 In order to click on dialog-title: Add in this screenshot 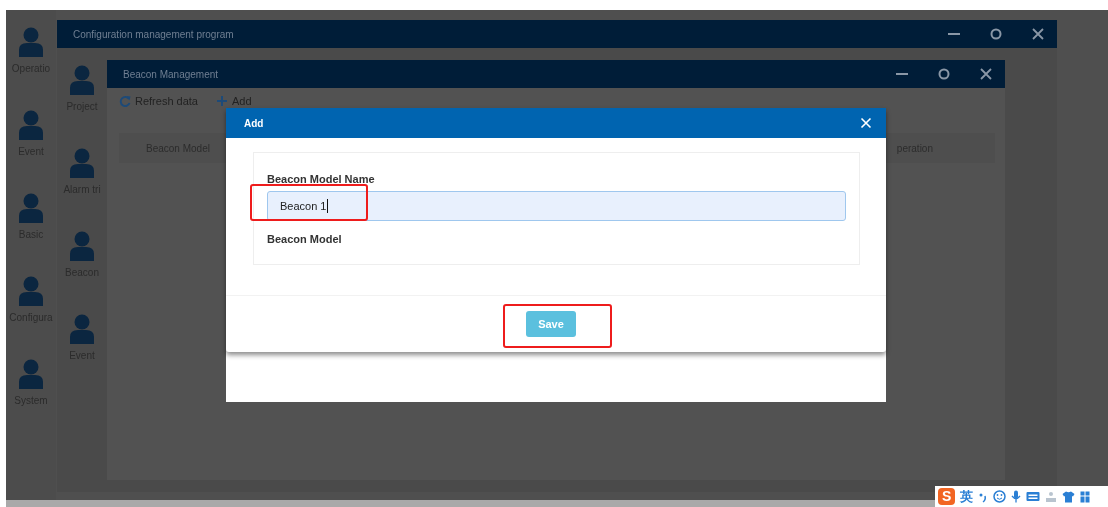, I will do `click(254, 123)`.